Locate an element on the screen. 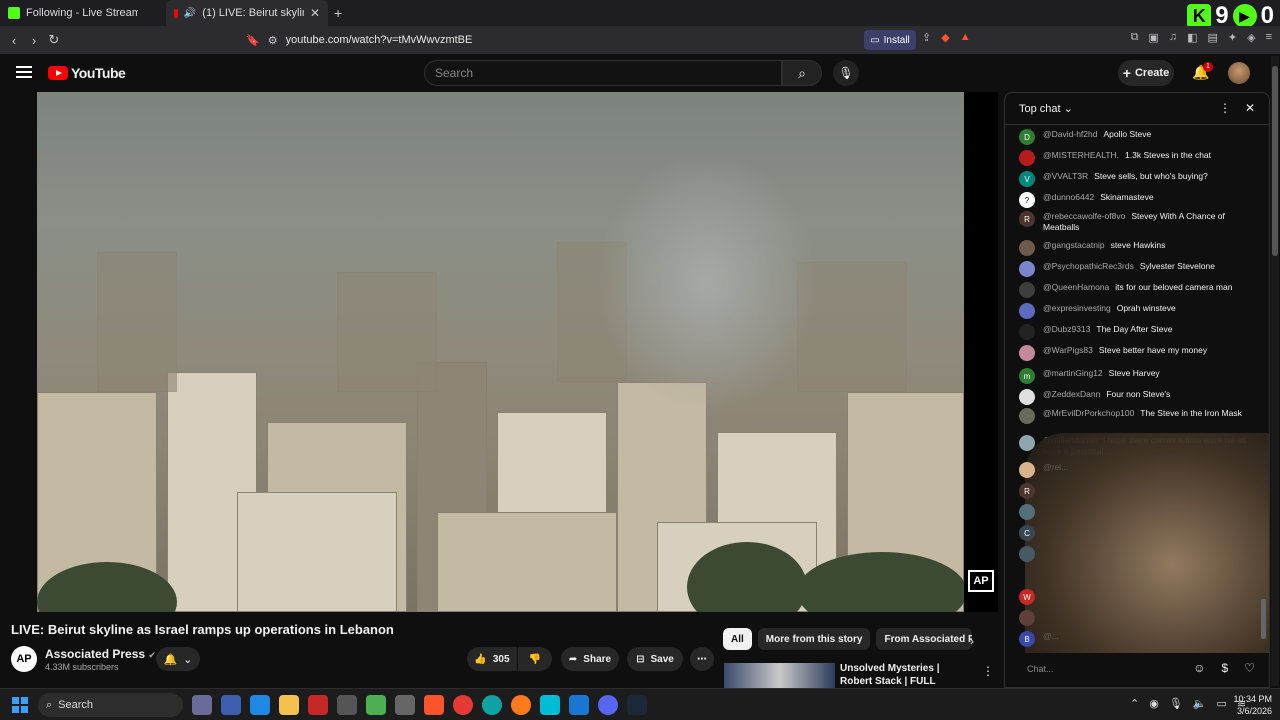  menu-icon: ≡ is located at coordinates (1269, 37).